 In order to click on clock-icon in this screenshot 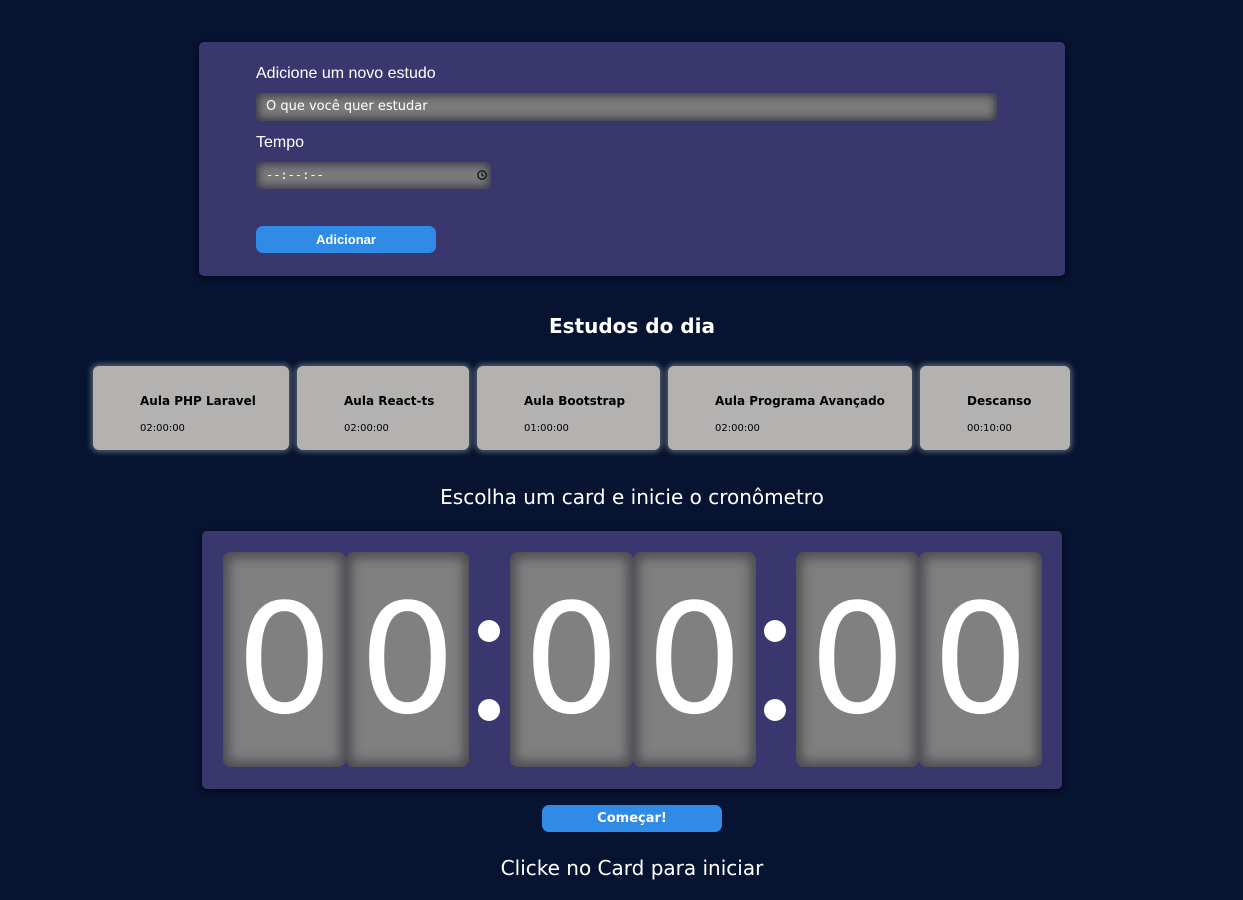, I will do `click(482, 175)`.